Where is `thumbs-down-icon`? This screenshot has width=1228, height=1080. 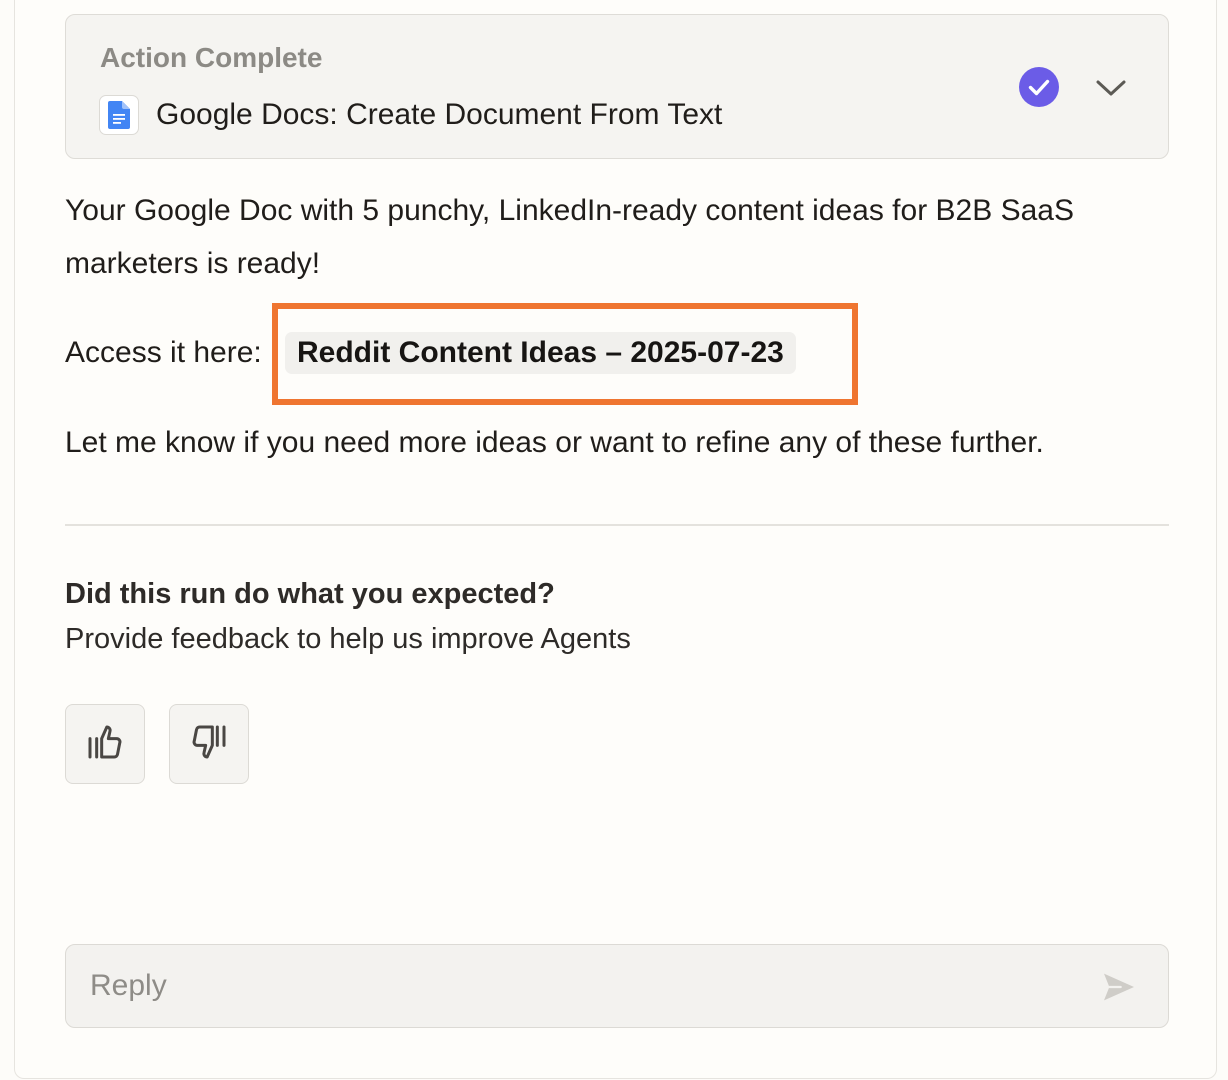
thumbs-down-icon is located at coordinates (209, 744).